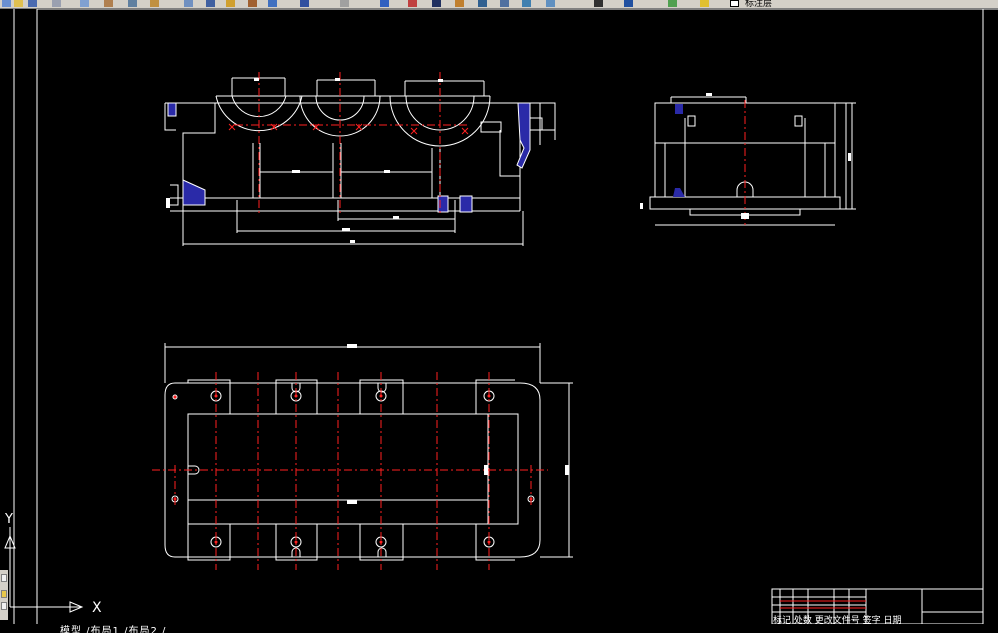  What do you see at coordinates (734, 3) in the screenshot?
I see `layer-color-icon` at bounding box center [734, 3].